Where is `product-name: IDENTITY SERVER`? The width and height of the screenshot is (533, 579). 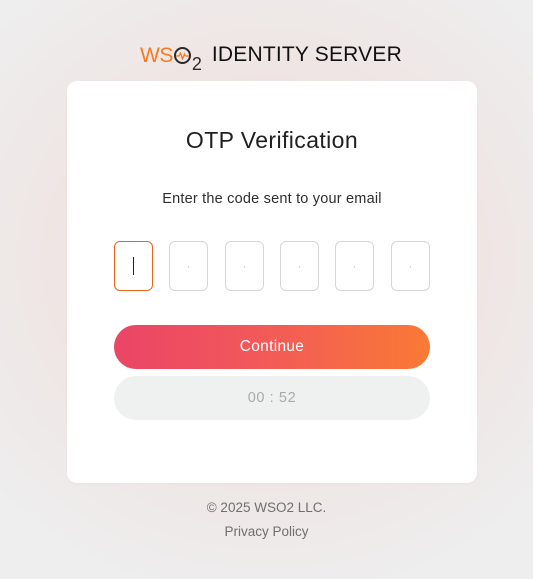 product-name: IDENTITY SERVER is located at coordinates (306, 54).